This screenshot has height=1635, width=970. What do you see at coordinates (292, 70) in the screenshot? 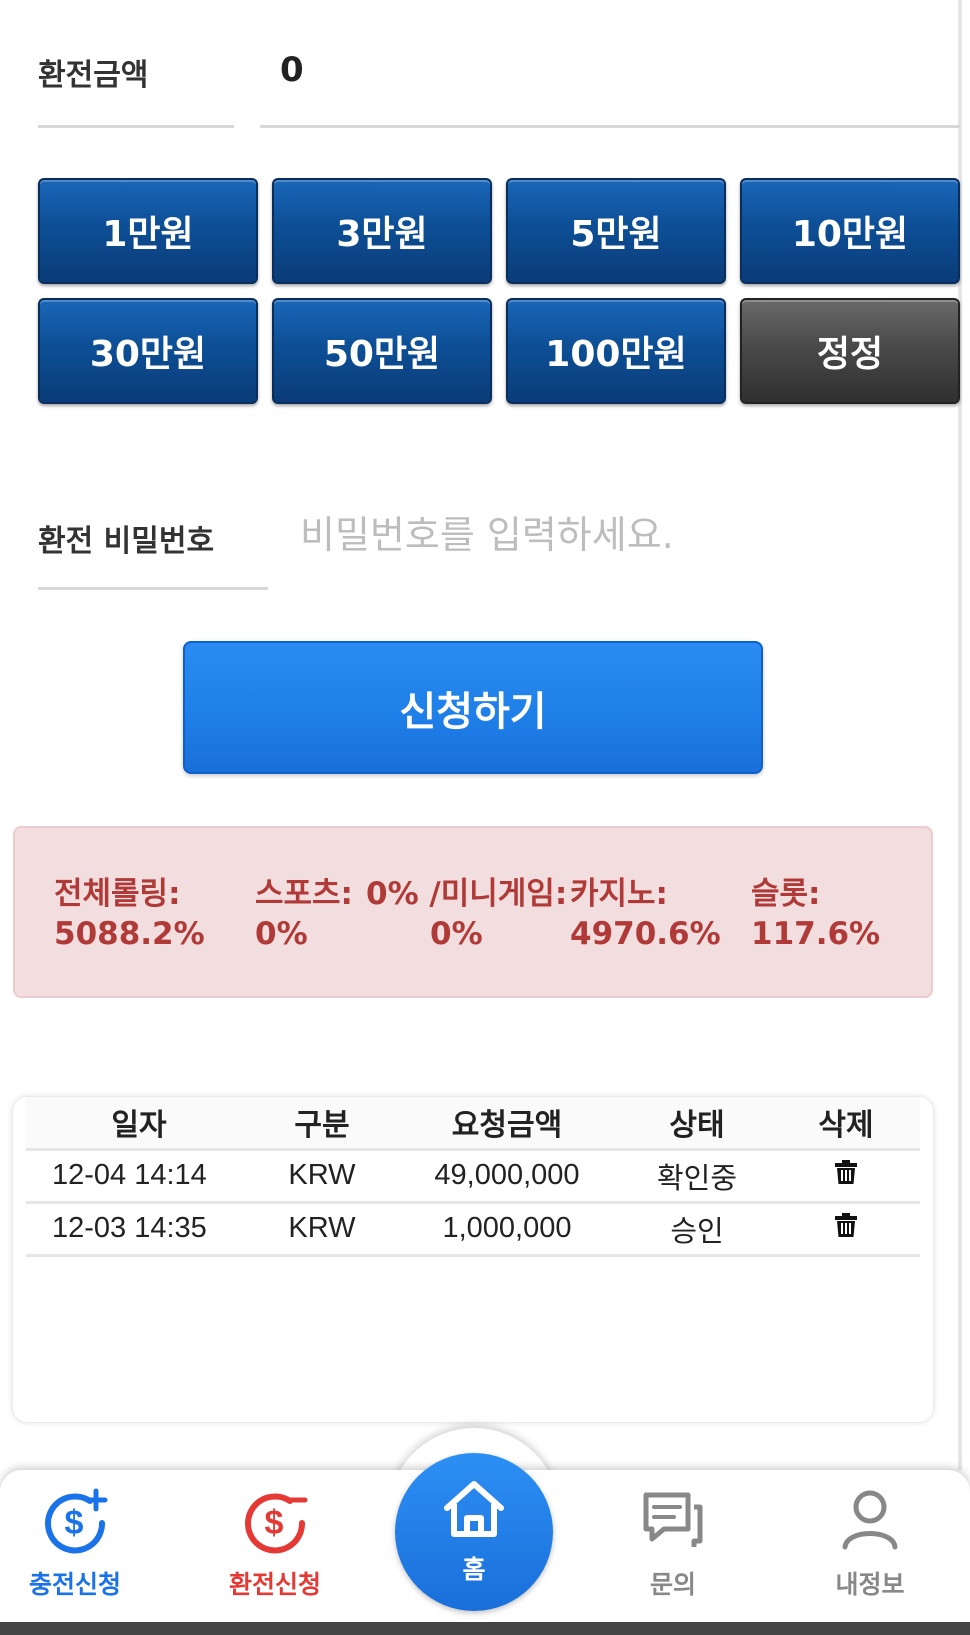
I see `amount-field: 0` at bounding box center [292, 70].